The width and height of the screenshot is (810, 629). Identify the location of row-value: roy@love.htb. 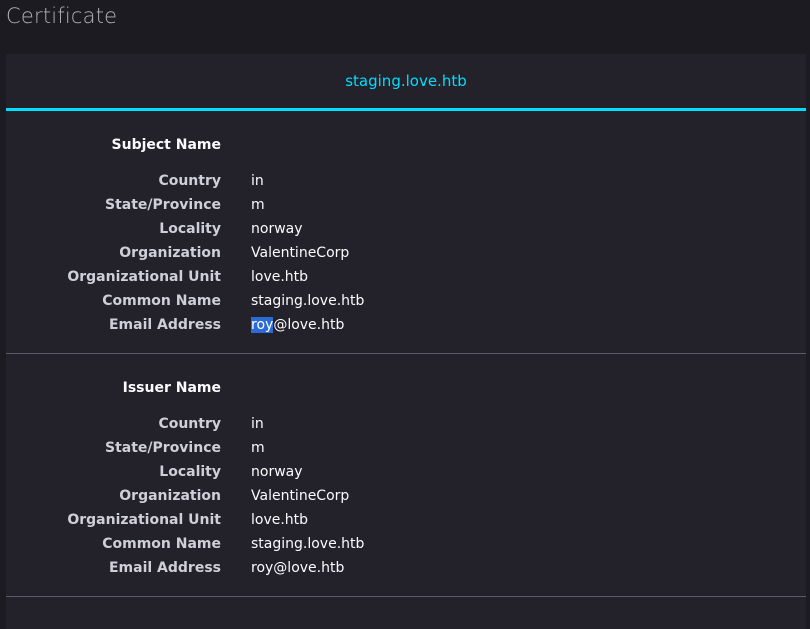
(297, 568).